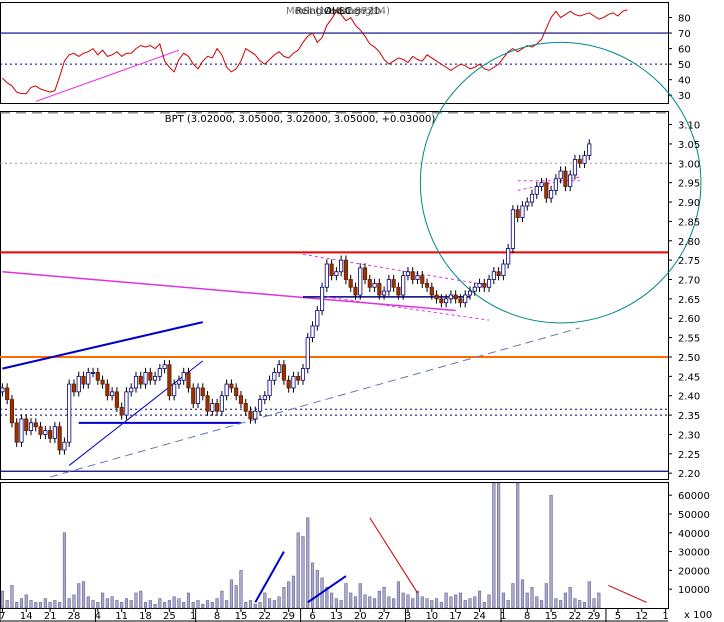 This screenshot has height=622, width=724. Describe the element at coordinates (431, 616) in the screenshot. I see `day-tick-label: 10` at that location.